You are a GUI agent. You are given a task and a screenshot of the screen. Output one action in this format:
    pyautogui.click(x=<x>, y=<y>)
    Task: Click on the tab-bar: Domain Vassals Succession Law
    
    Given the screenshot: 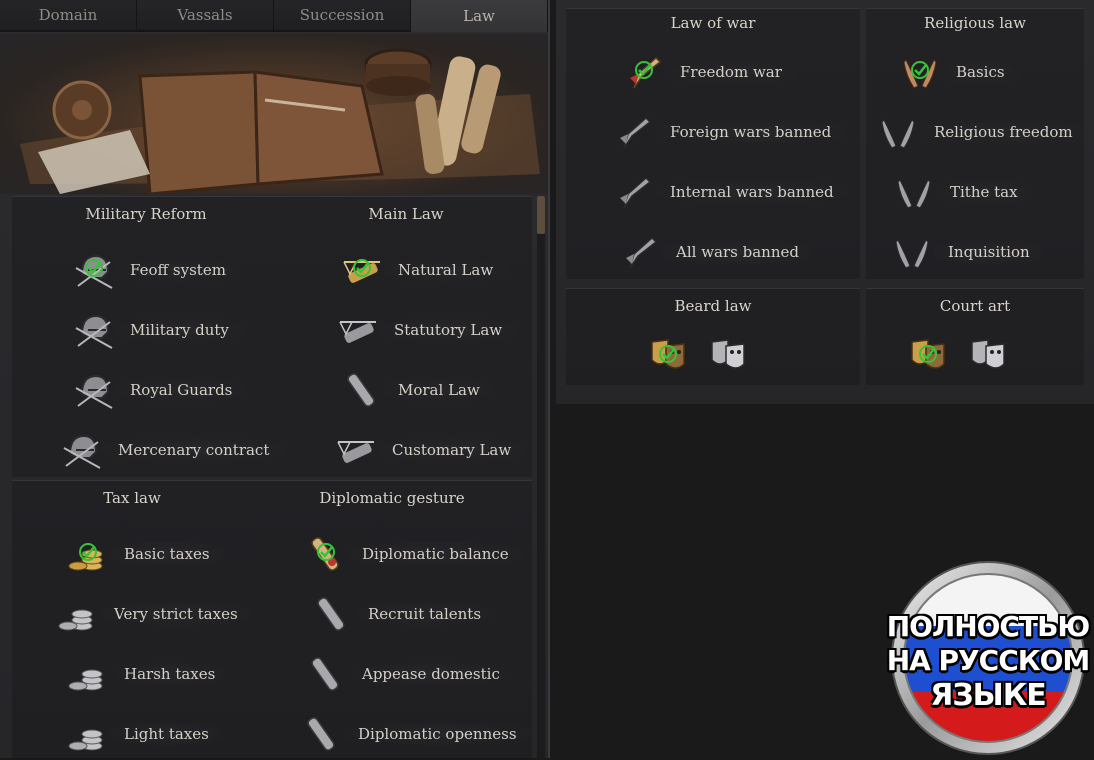 What is the action you would take?
    pyautogui.click(x=274, y=17)
    